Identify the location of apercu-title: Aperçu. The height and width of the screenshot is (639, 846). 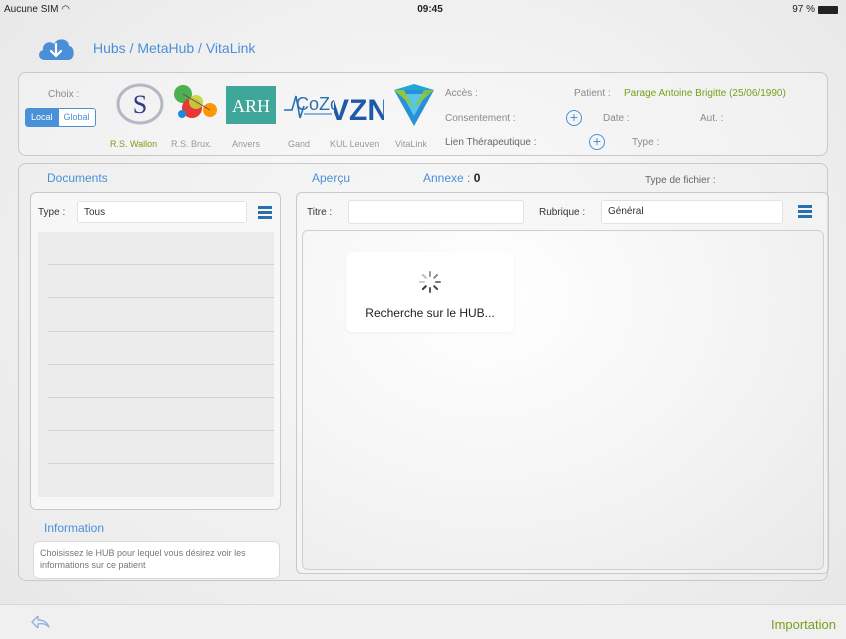
(331, 178).